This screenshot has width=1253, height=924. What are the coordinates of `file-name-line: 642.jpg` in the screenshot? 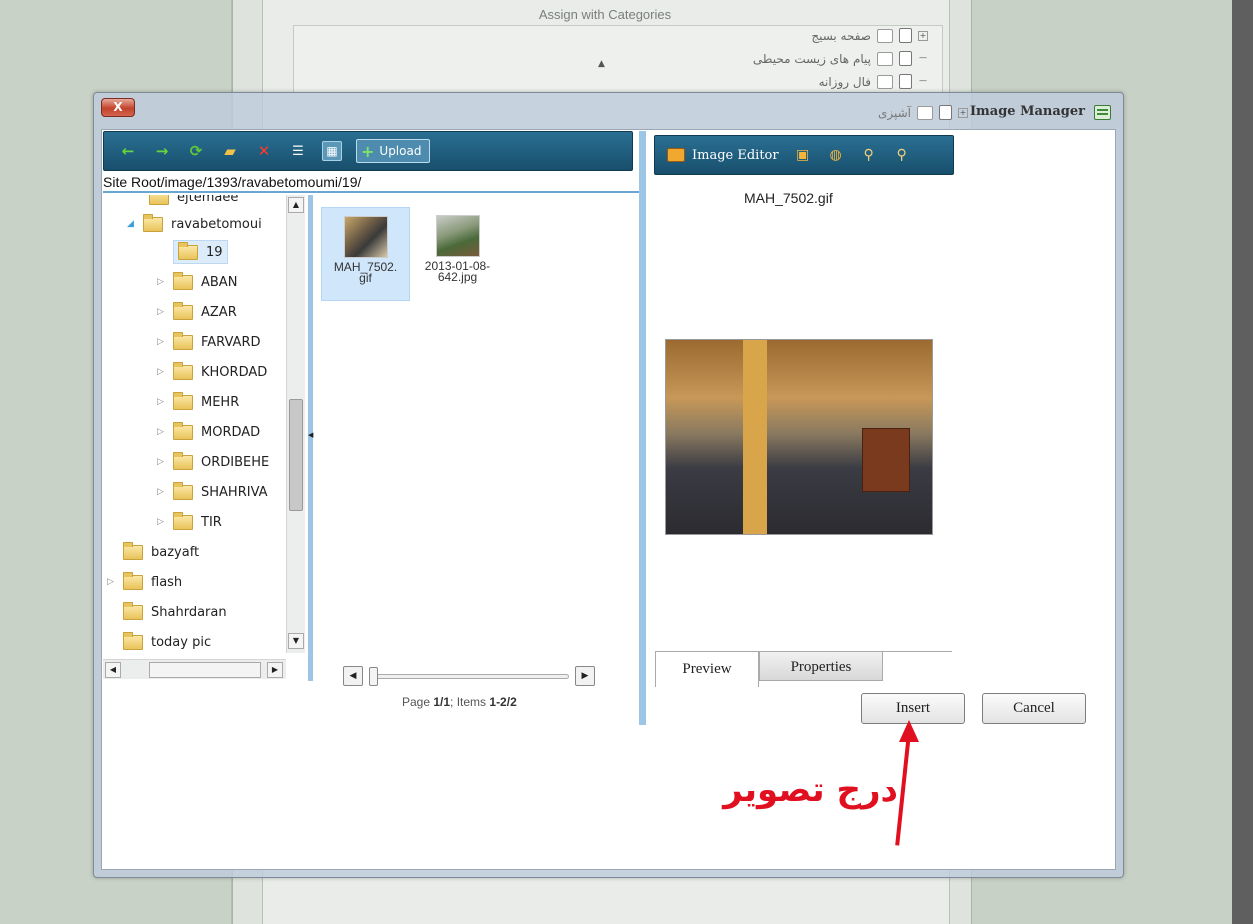 It's located at (457, 277).